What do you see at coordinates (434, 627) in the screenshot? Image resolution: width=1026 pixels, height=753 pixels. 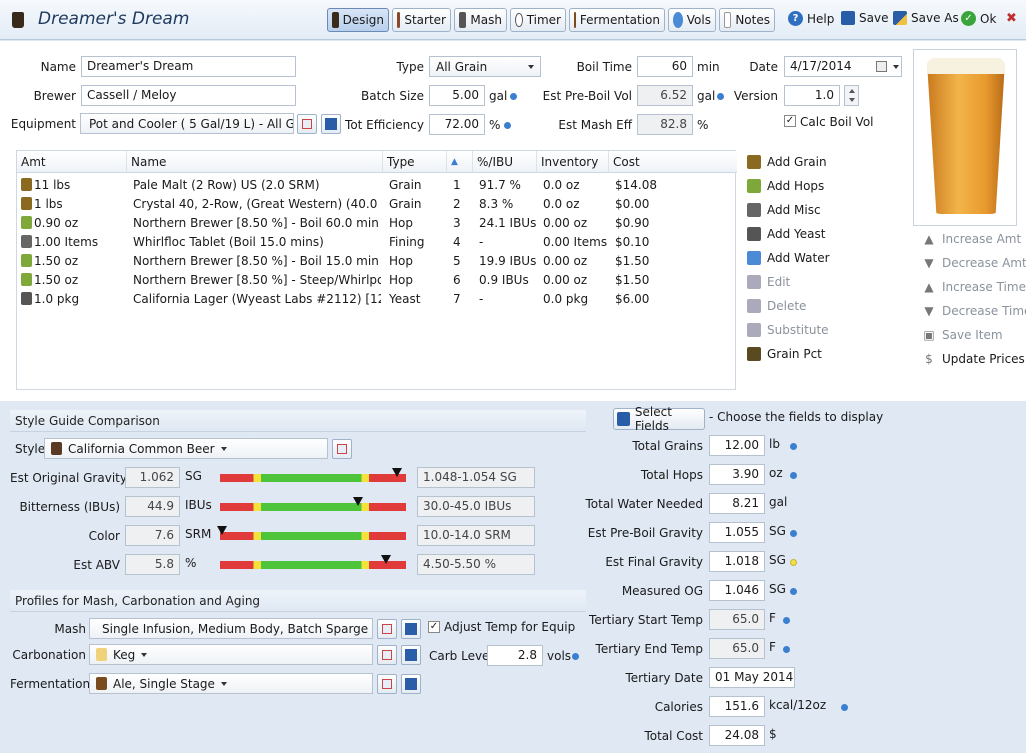 I see `adjust-temp-checkbox: ✓` at bounding box center [434, 627].